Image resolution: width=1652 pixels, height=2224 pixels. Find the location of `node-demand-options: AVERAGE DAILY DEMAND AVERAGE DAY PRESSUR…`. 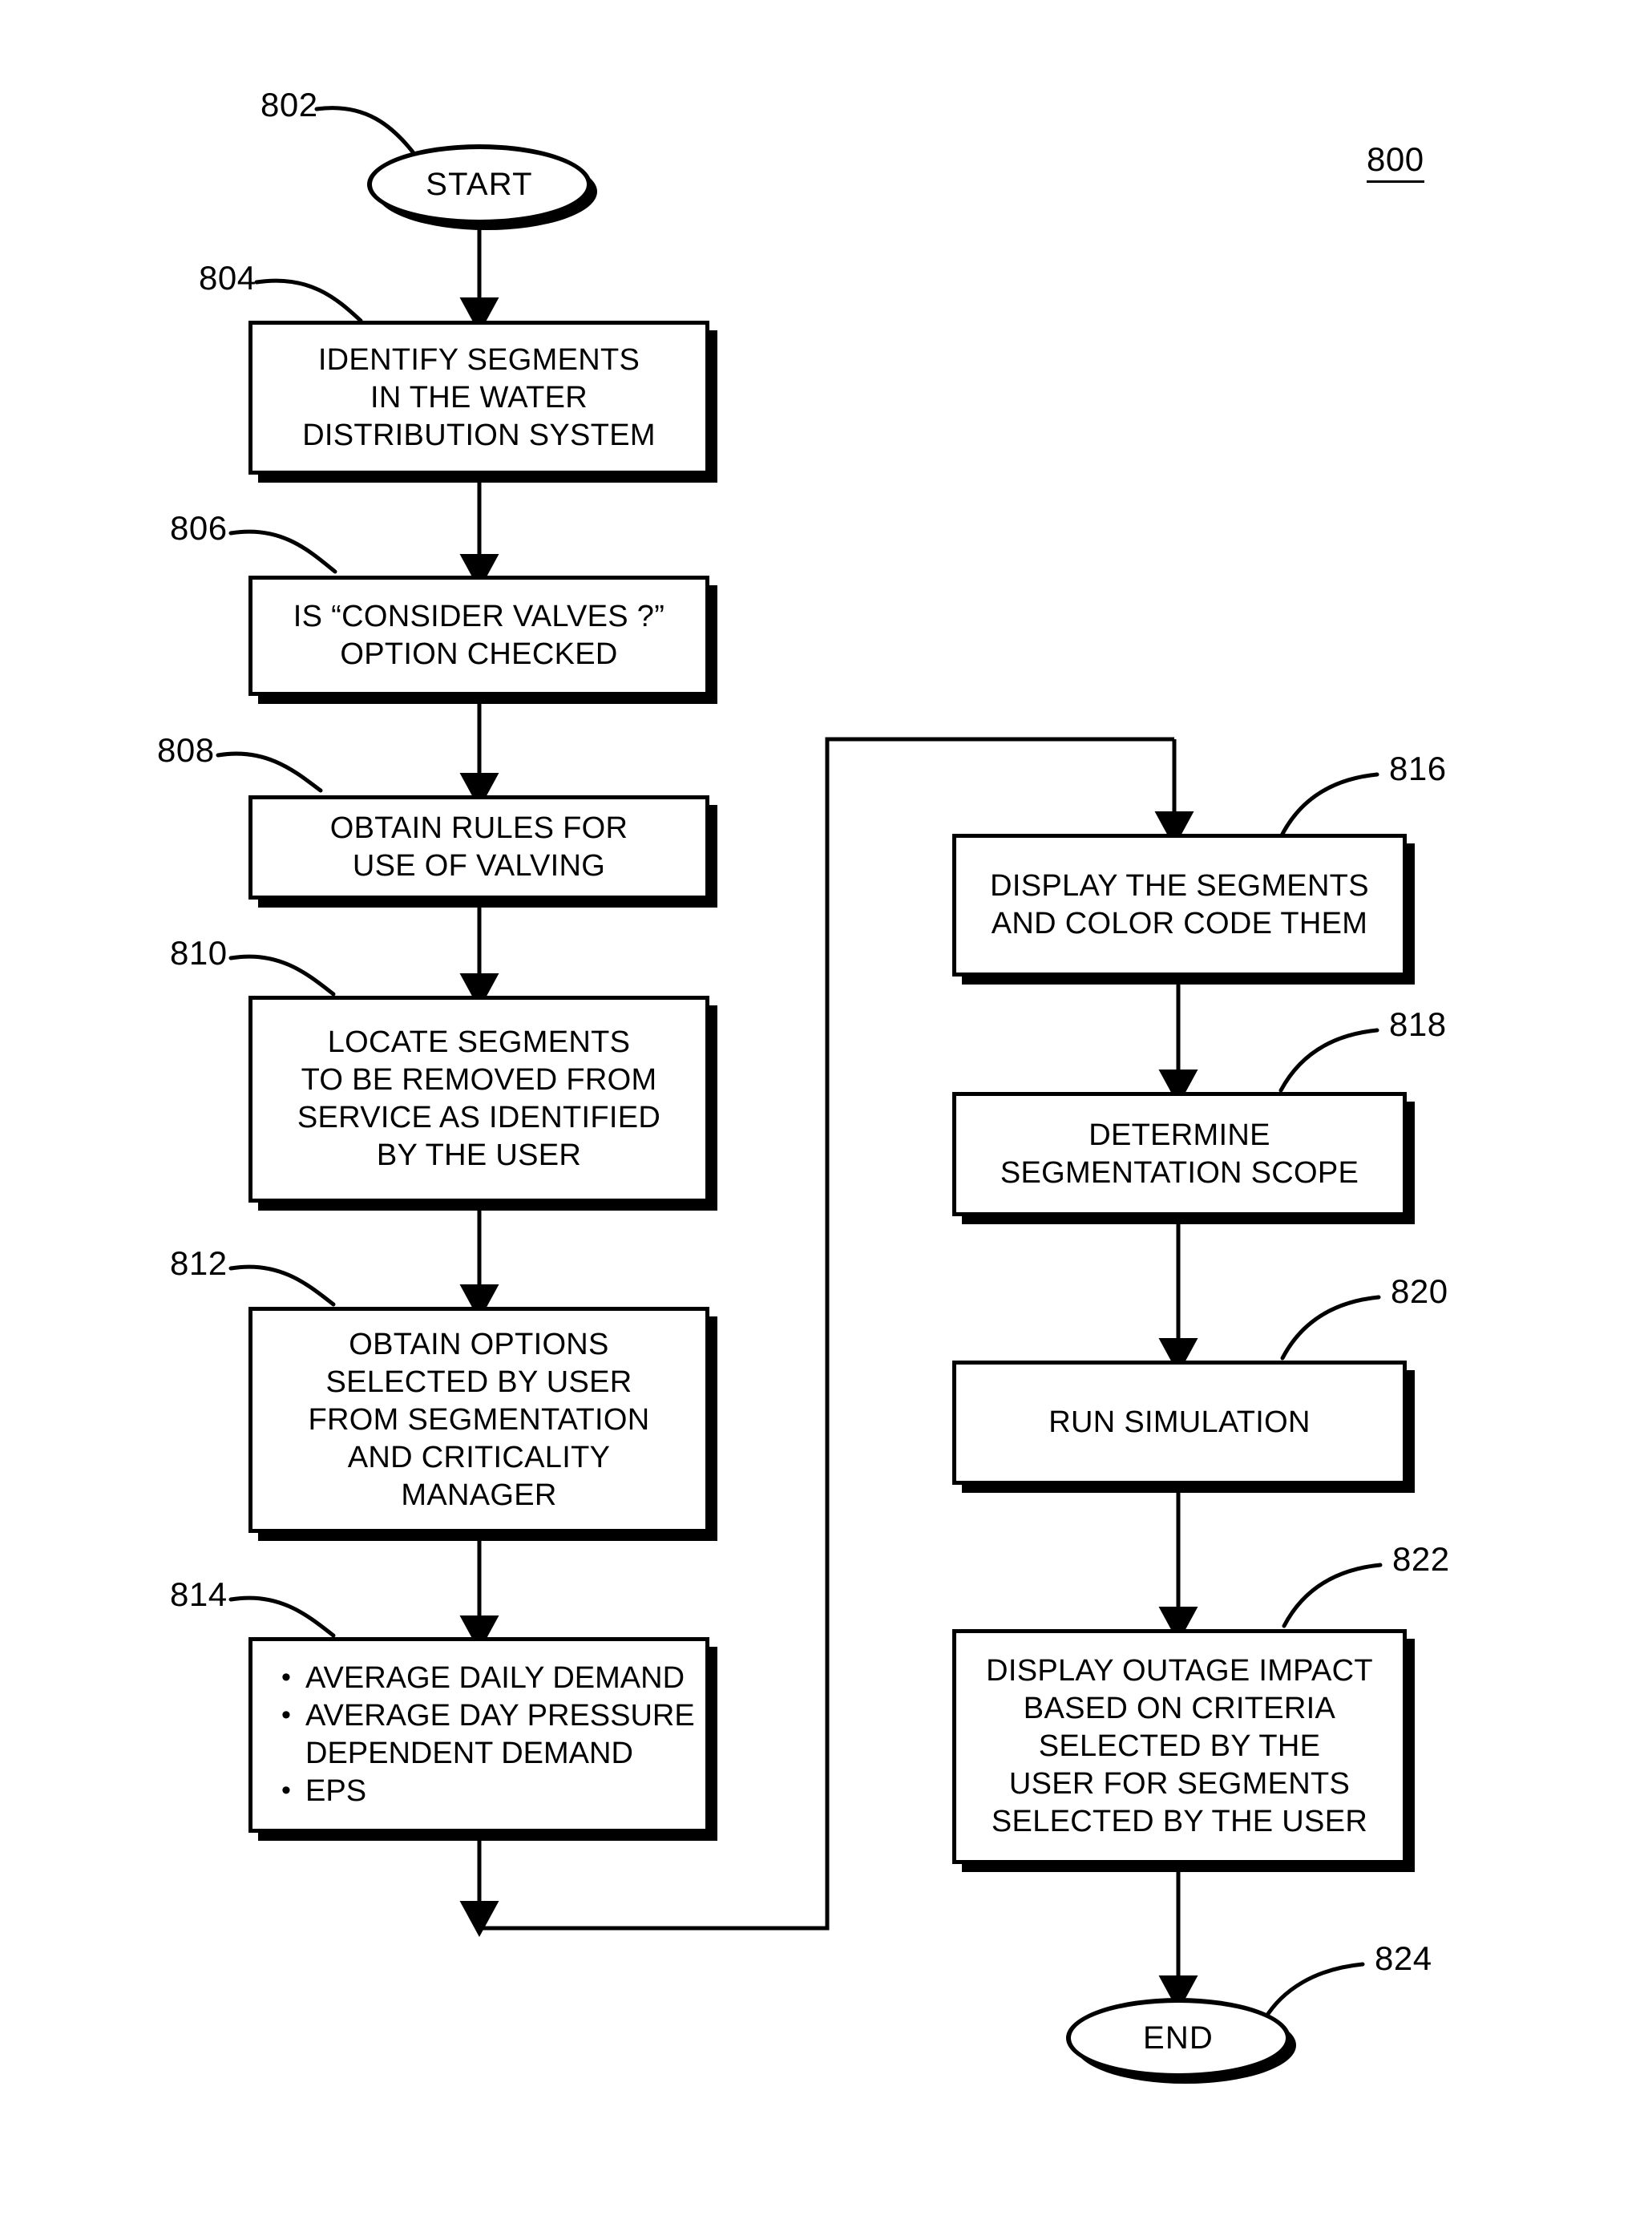

node-demand-options: AVERAGE DAILY DEMAND AVERAGE DAY PRESSUR… is located at coordinates (478, 1735).